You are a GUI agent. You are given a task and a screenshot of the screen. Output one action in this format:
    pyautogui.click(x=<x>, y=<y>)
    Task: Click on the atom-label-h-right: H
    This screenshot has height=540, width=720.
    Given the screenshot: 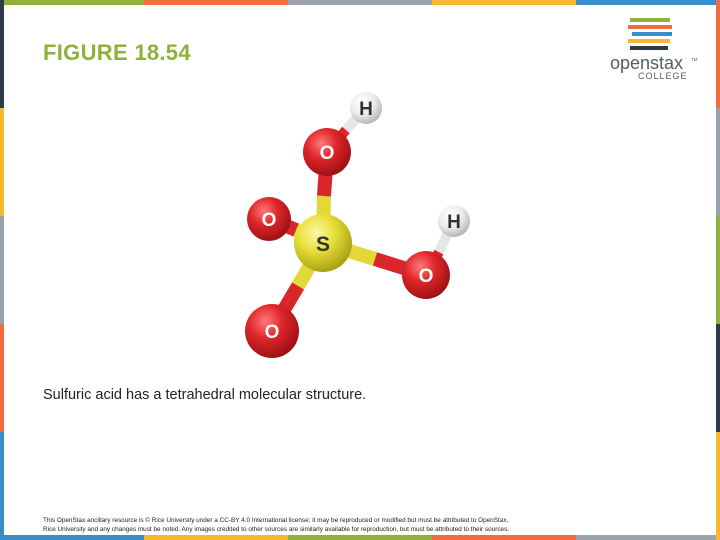 What is the action you would take?
    pyautogui.click(x=454, y=222)
    